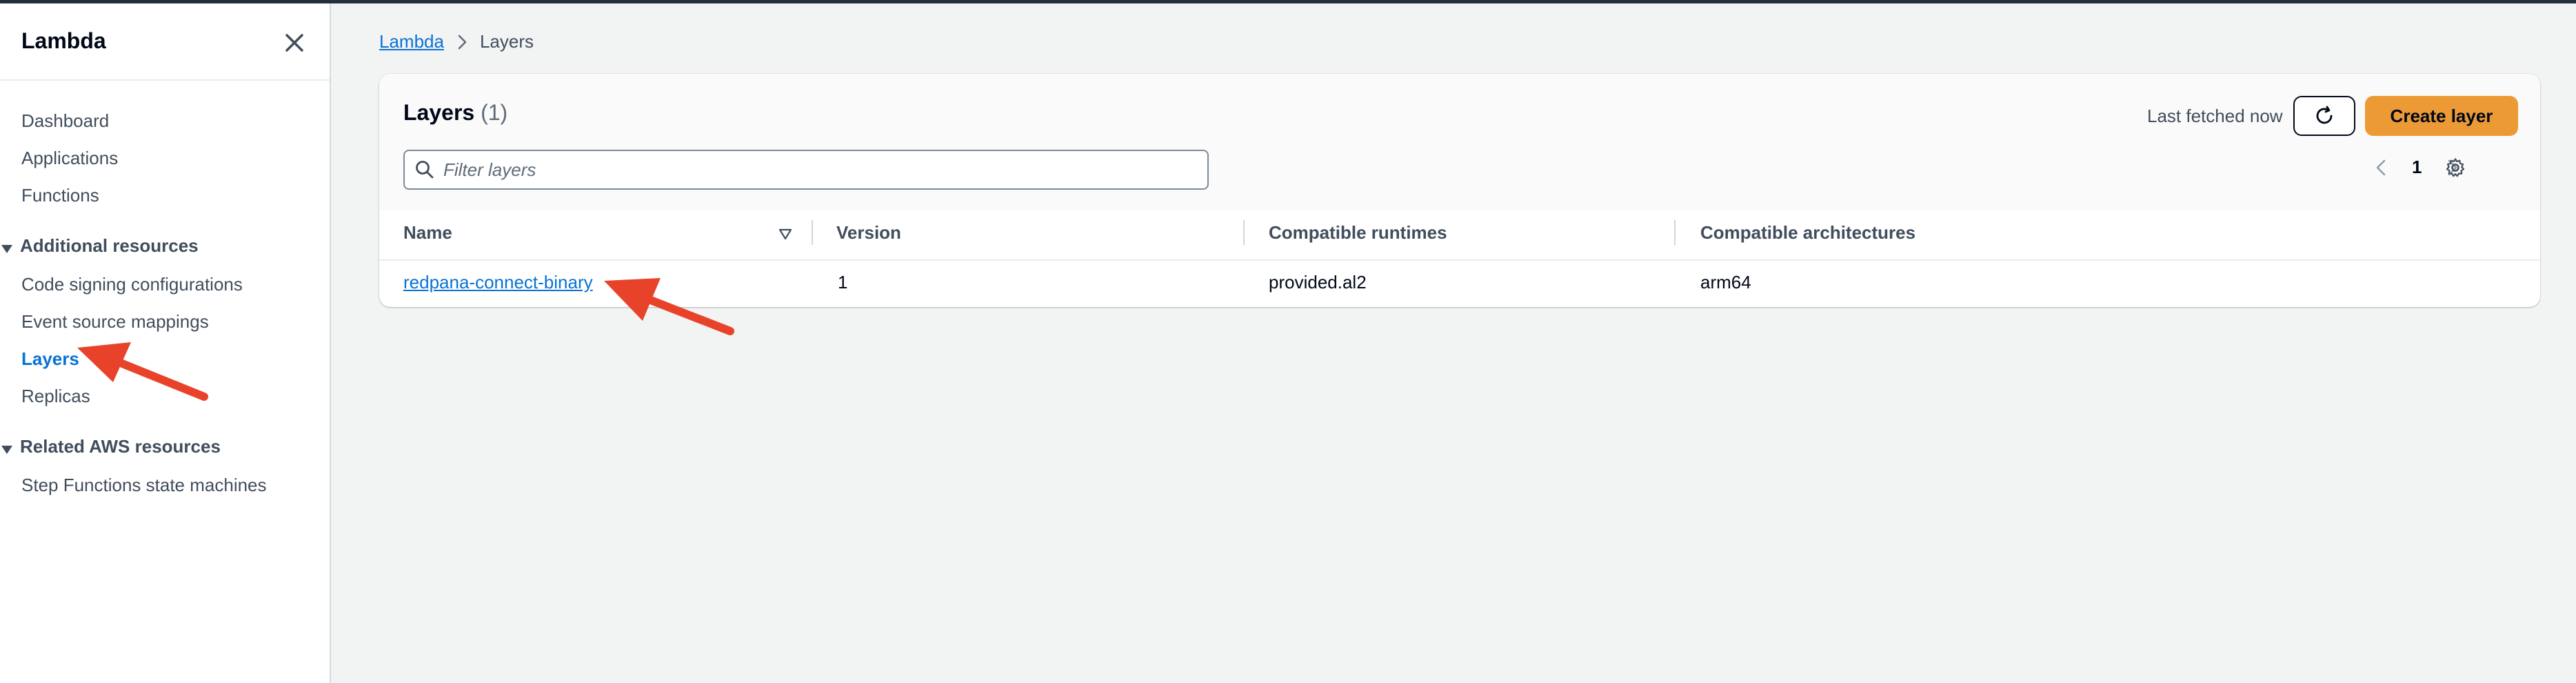  What do you see at coordinates (65, 121) in the screenshot?
I see `sidebar-item-dashboard: Dashboard` at bounding box center [65, 121].